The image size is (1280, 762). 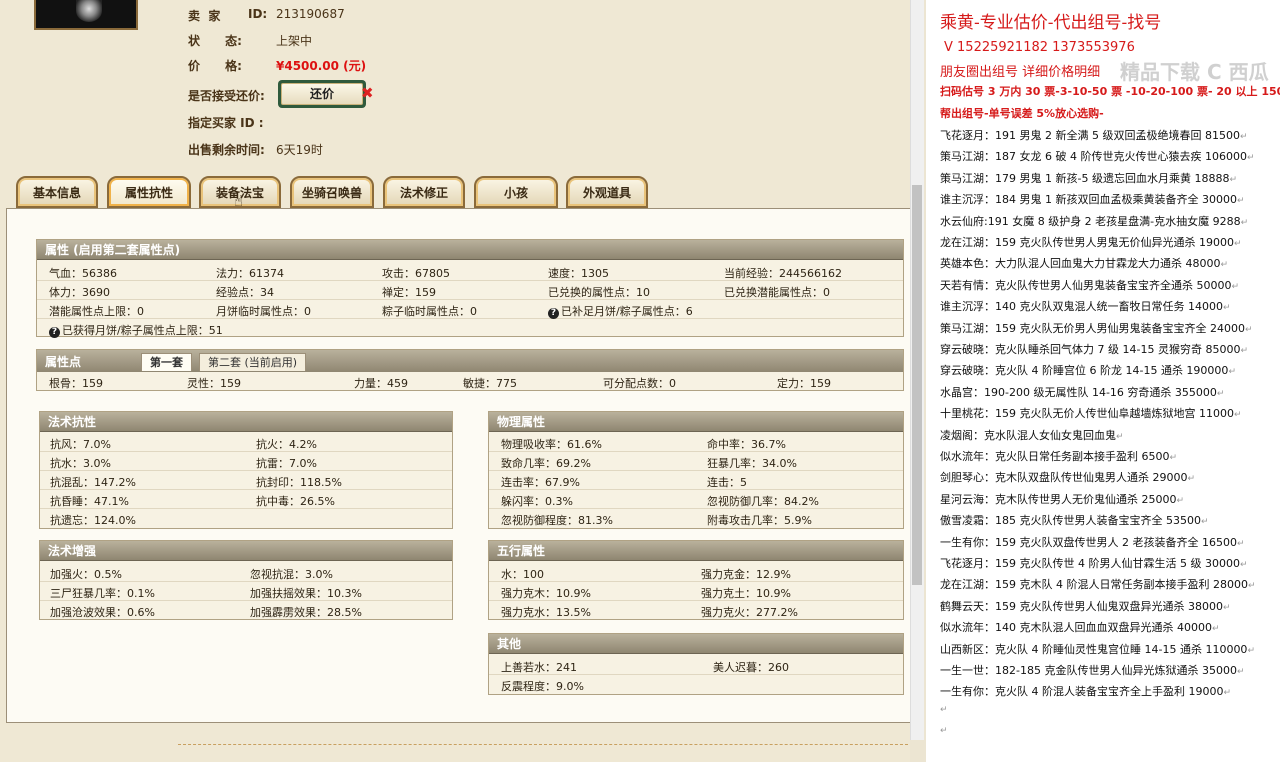 What do you see at coordinates (783, 273) in the screenshot?
I see `attr-exp: 当前经验：244566162` at bounding box center [783, 273].